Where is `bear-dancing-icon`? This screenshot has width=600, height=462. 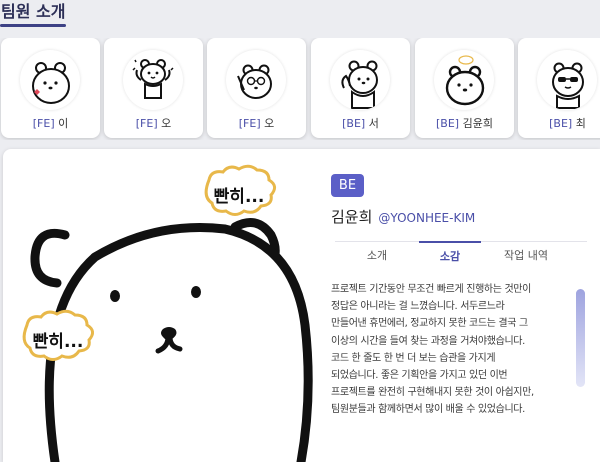 bear-dancing-icon is located at coordinates (153, 79).